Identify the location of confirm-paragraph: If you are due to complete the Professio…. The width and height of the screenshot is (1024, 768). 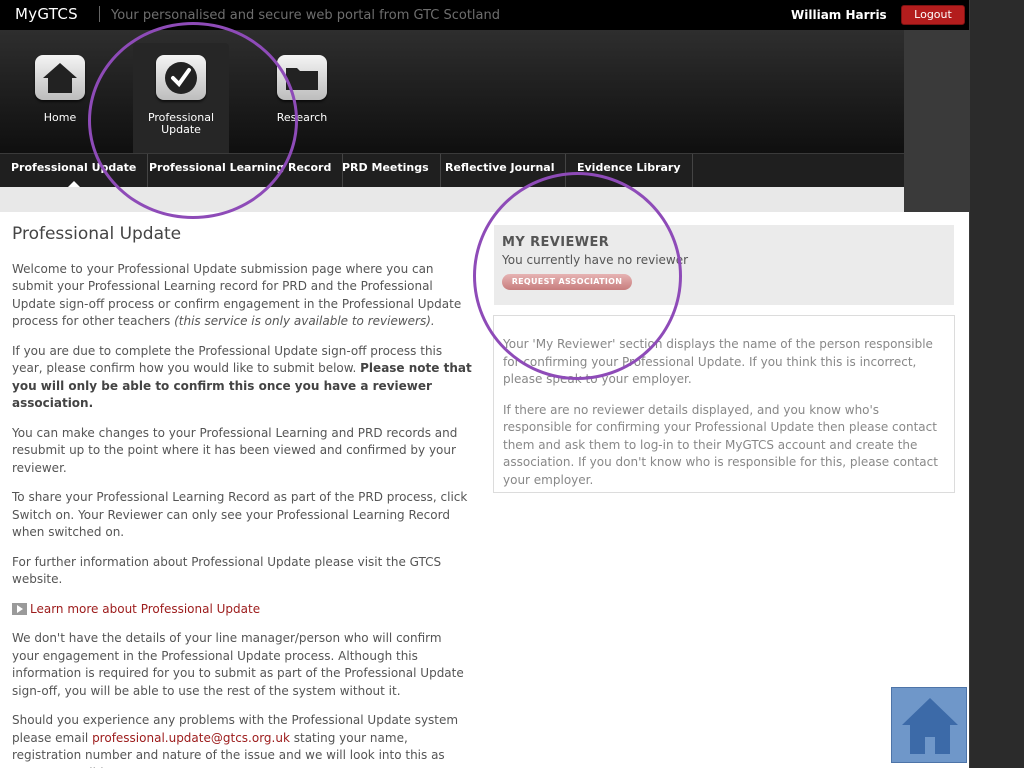
(242, 378).